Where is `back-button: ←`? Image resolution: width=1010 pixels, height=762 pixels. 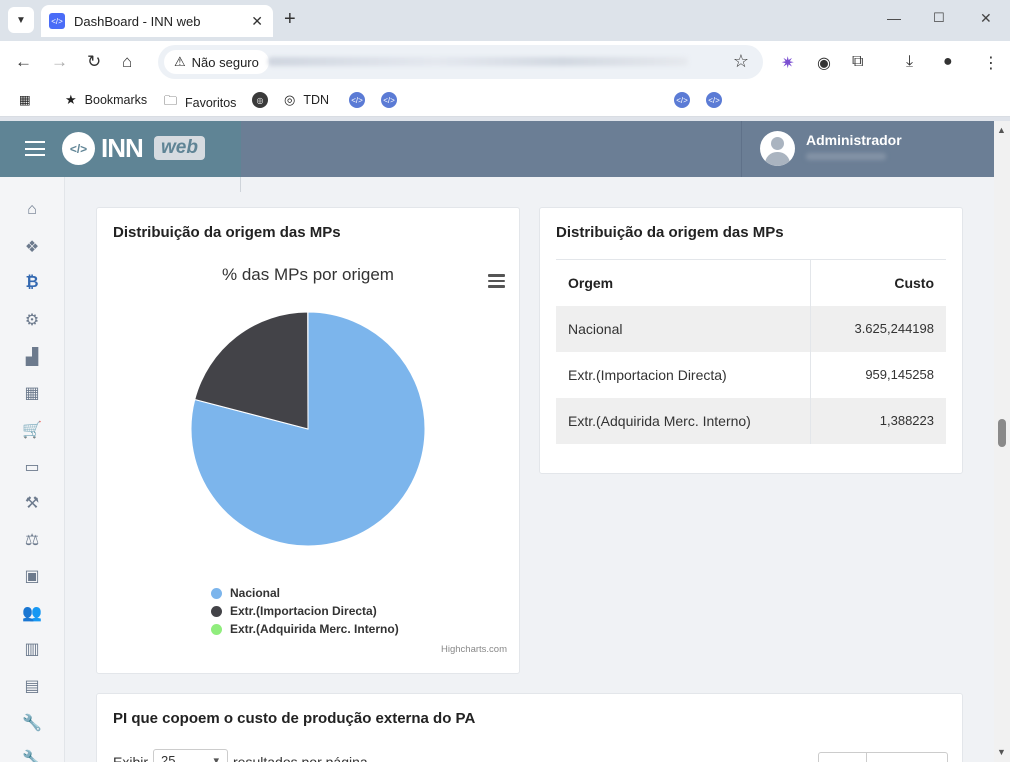 back-button: ← is located at coordinates (23, 62).